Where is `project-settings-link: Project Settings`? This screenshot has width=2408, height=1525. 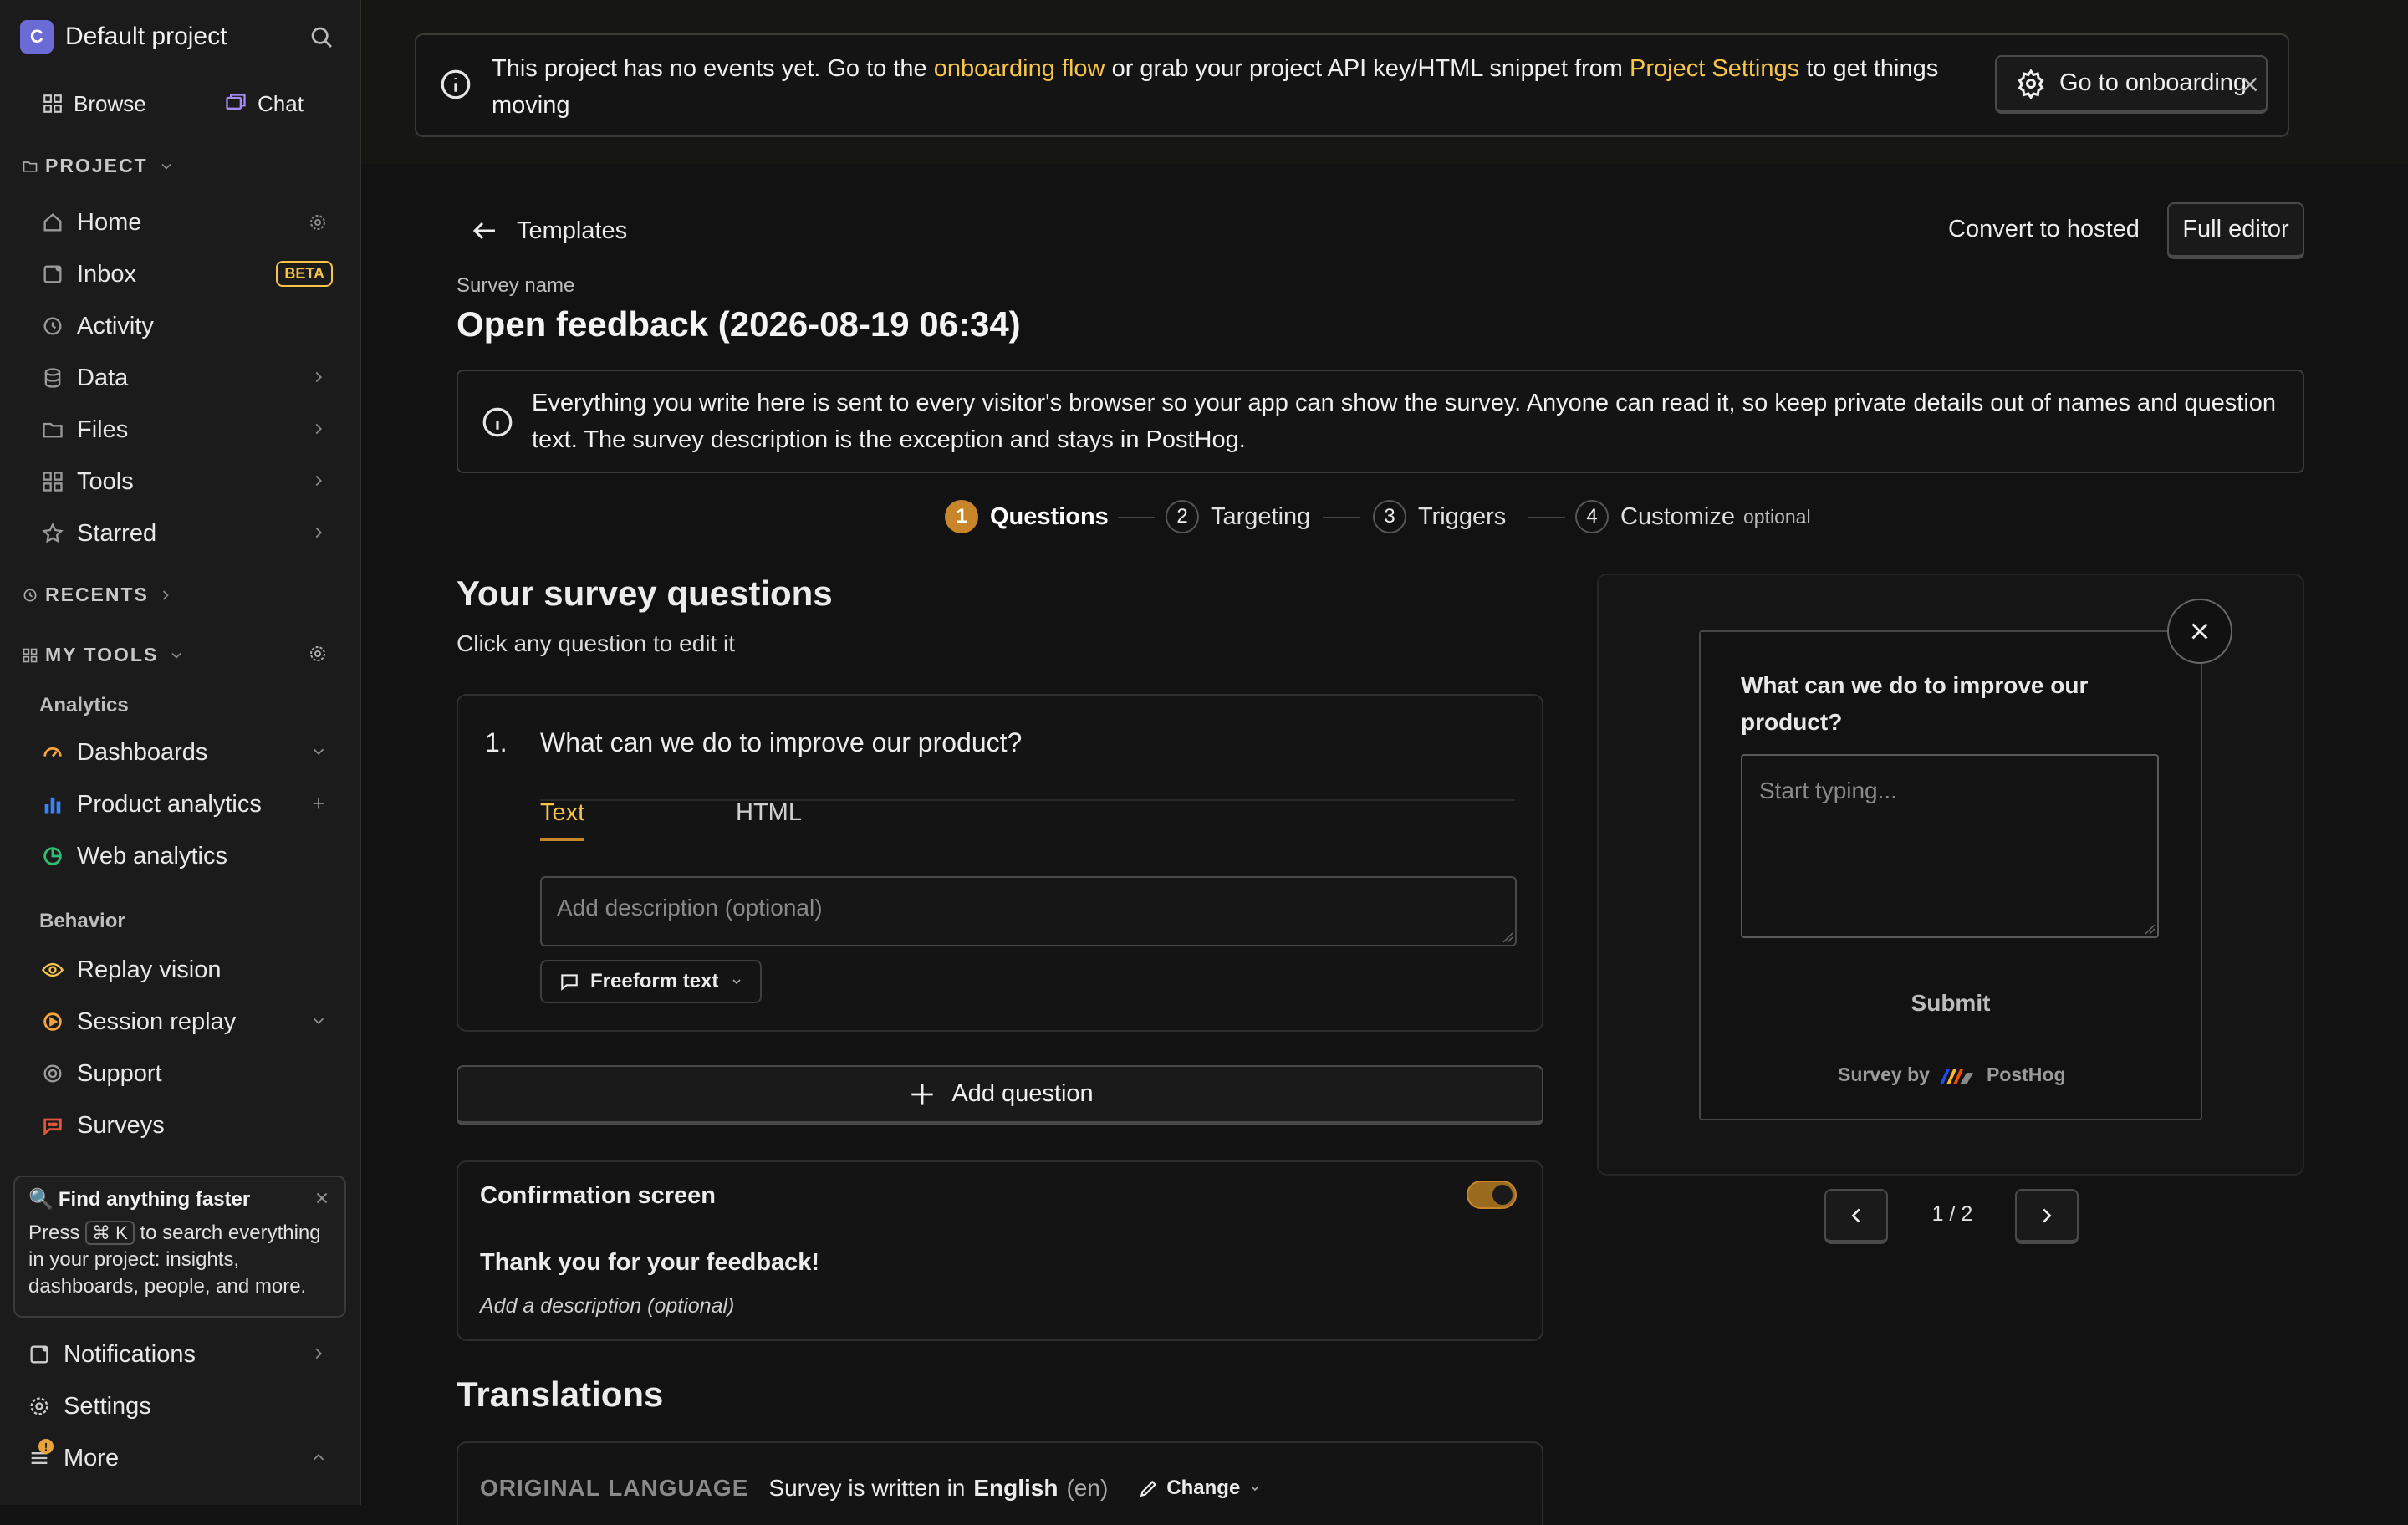
project-settings-link: Project Settings is located at coordinates (1715, 68).